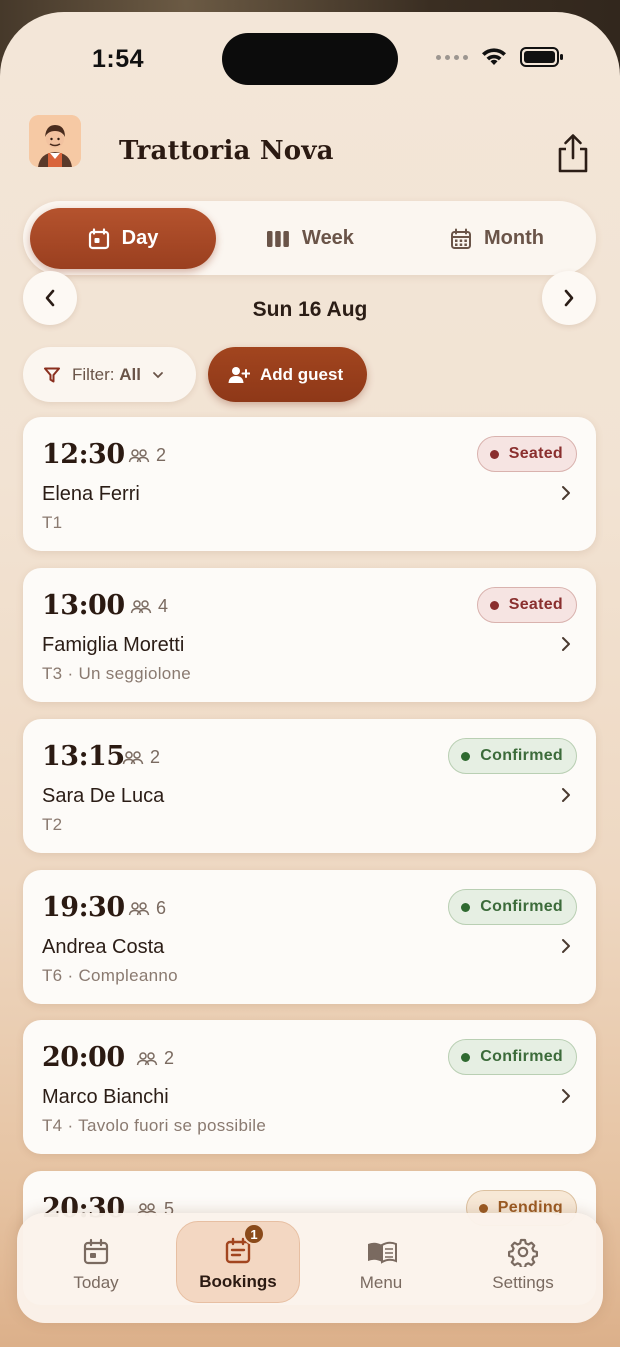 This screenshot has width=620, height=1347. Describe the element at coordinates (226, 151) in the screenshot. I see `restaurant-title: Trattoria Nova` at that location.